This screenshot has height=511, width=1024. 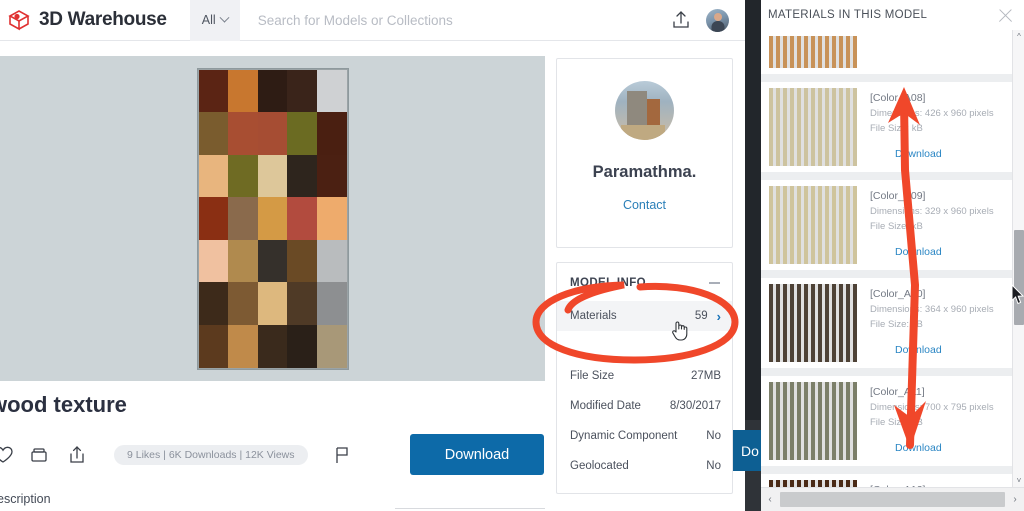 I want to click on chevron-up-icon: ^, so click(x=1018, y=36).